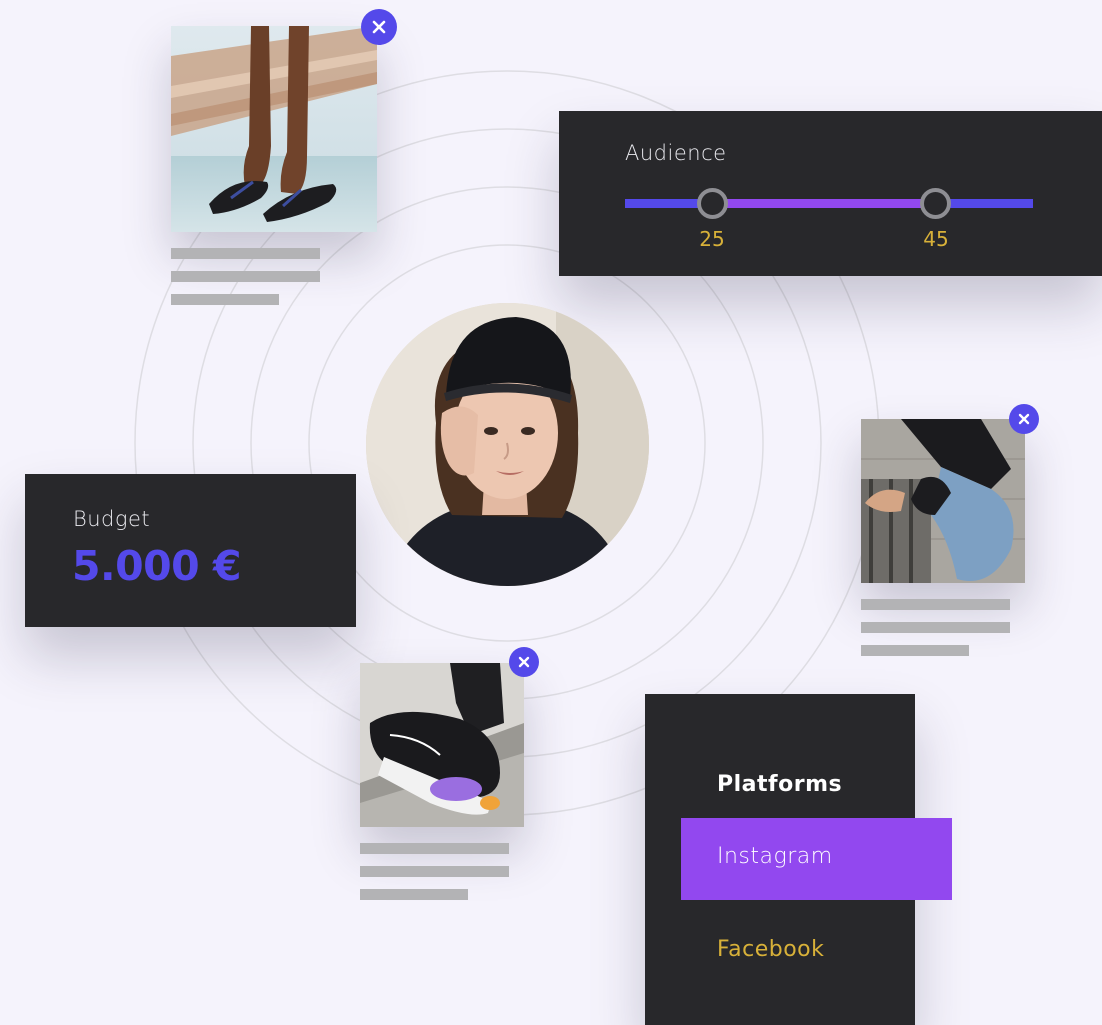 The height and width of the screenshot is (1025, 1102). I want to click on platform-option-instagram: Instagram, so click(816, 859).